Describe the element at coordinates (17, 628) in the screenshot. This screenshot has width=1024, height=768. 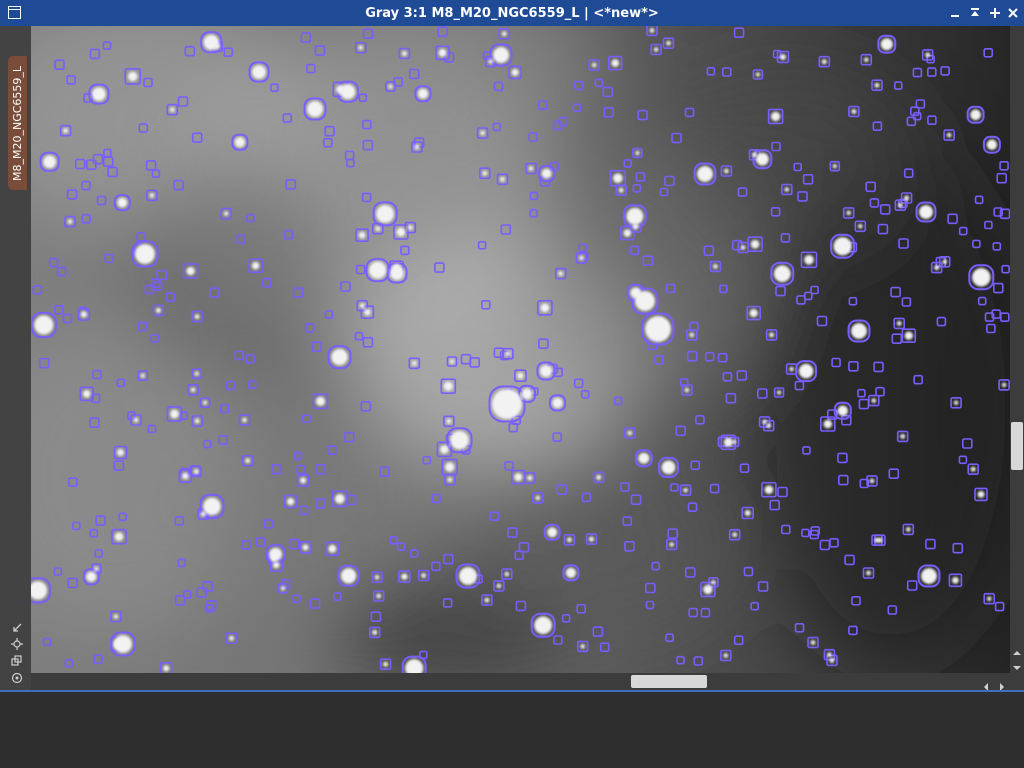
I see `zoom-fit-icon` at that location.